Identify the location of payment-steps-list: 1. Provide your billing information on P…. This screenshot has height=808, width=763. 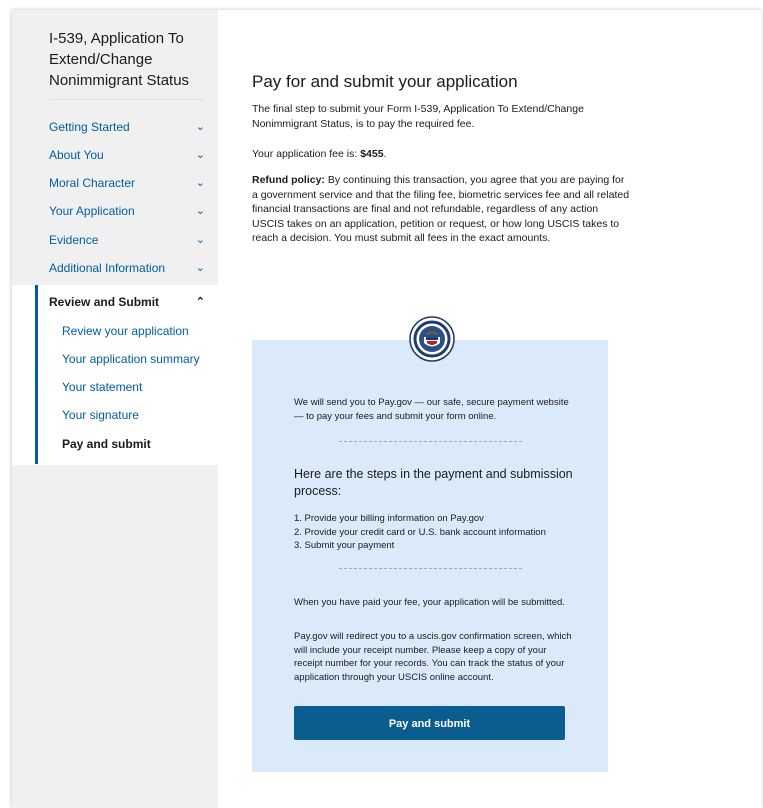
(420, 532).